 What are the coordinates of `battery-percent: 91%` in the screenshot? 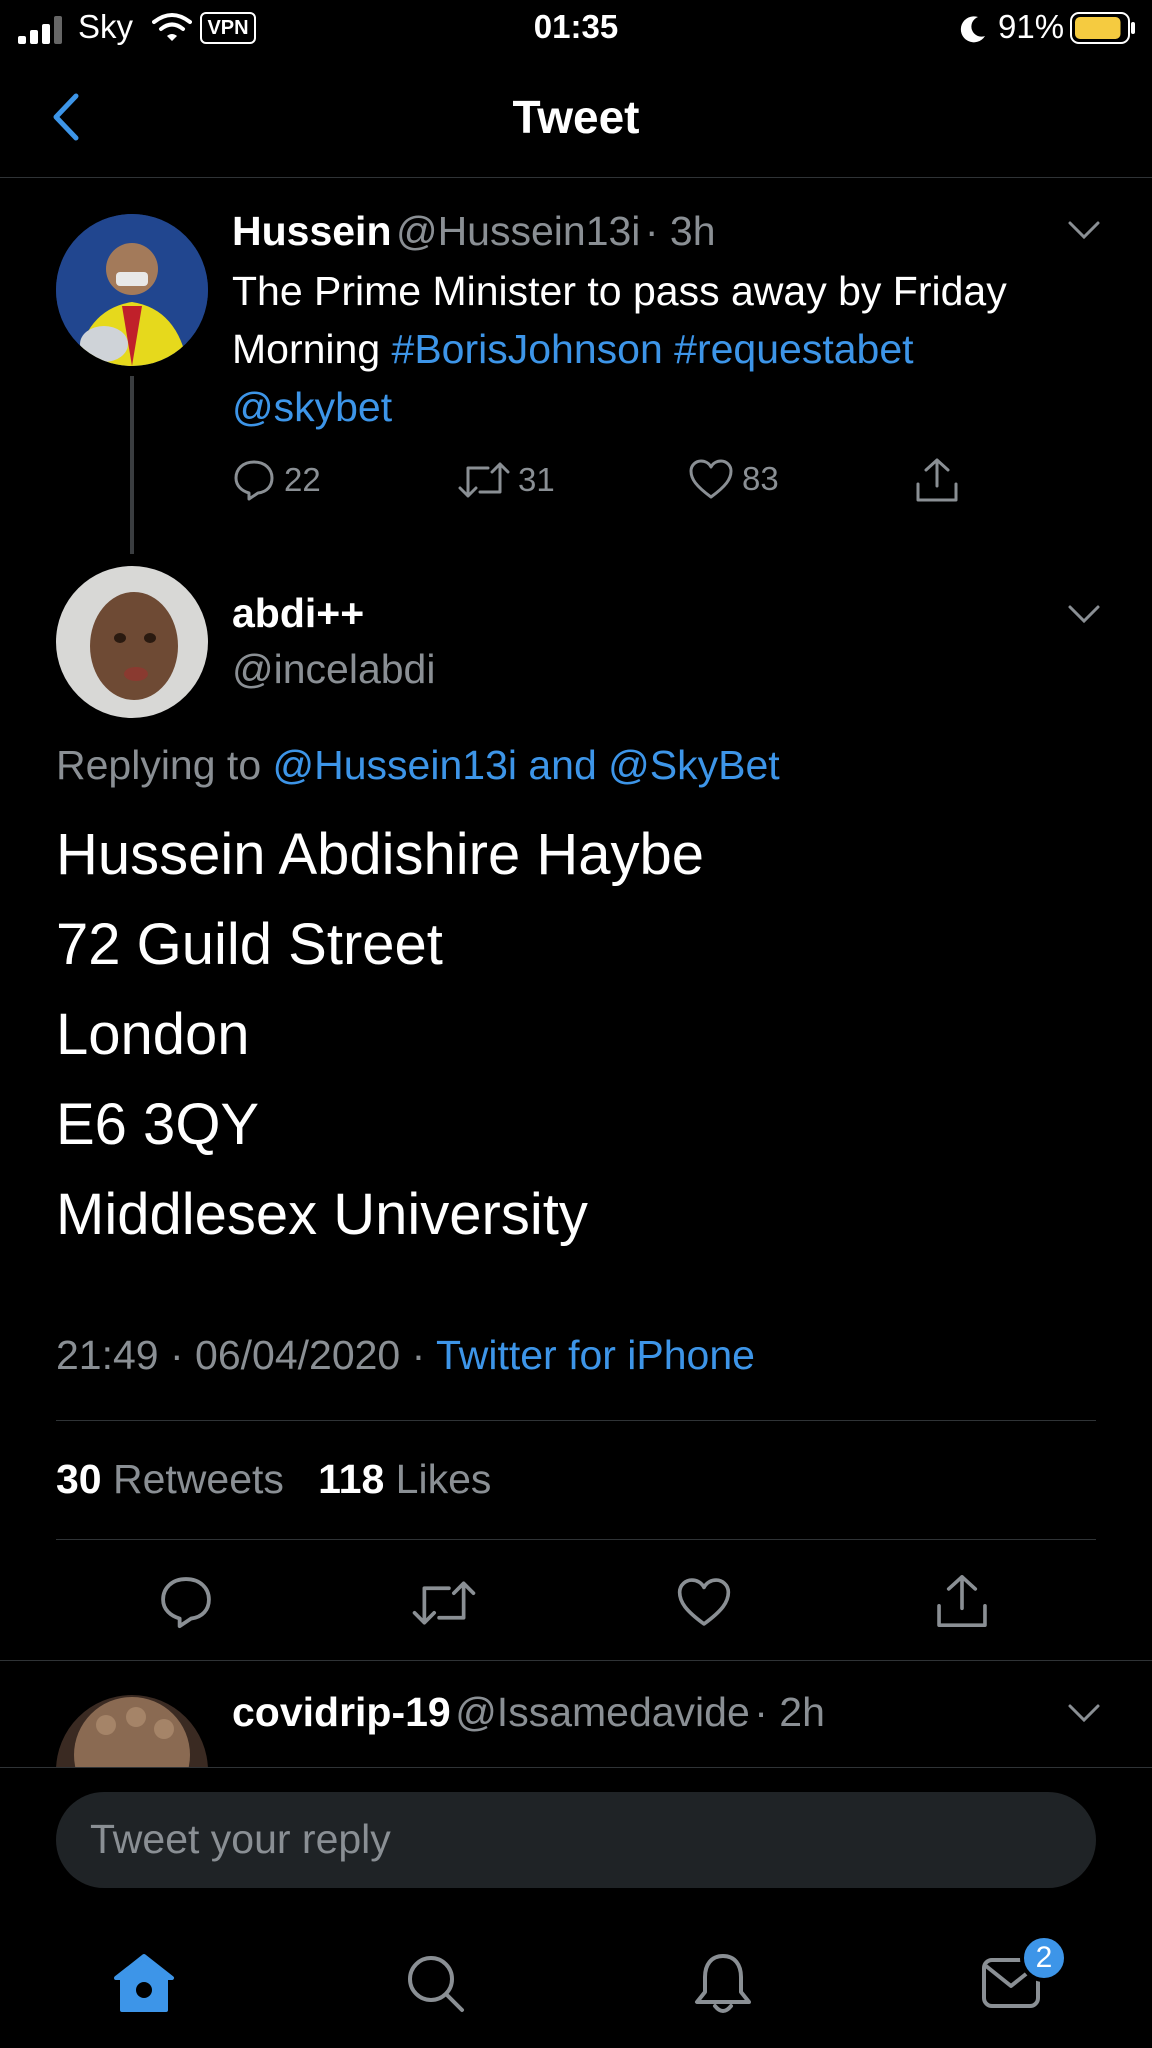 It's located at (1031, 26).